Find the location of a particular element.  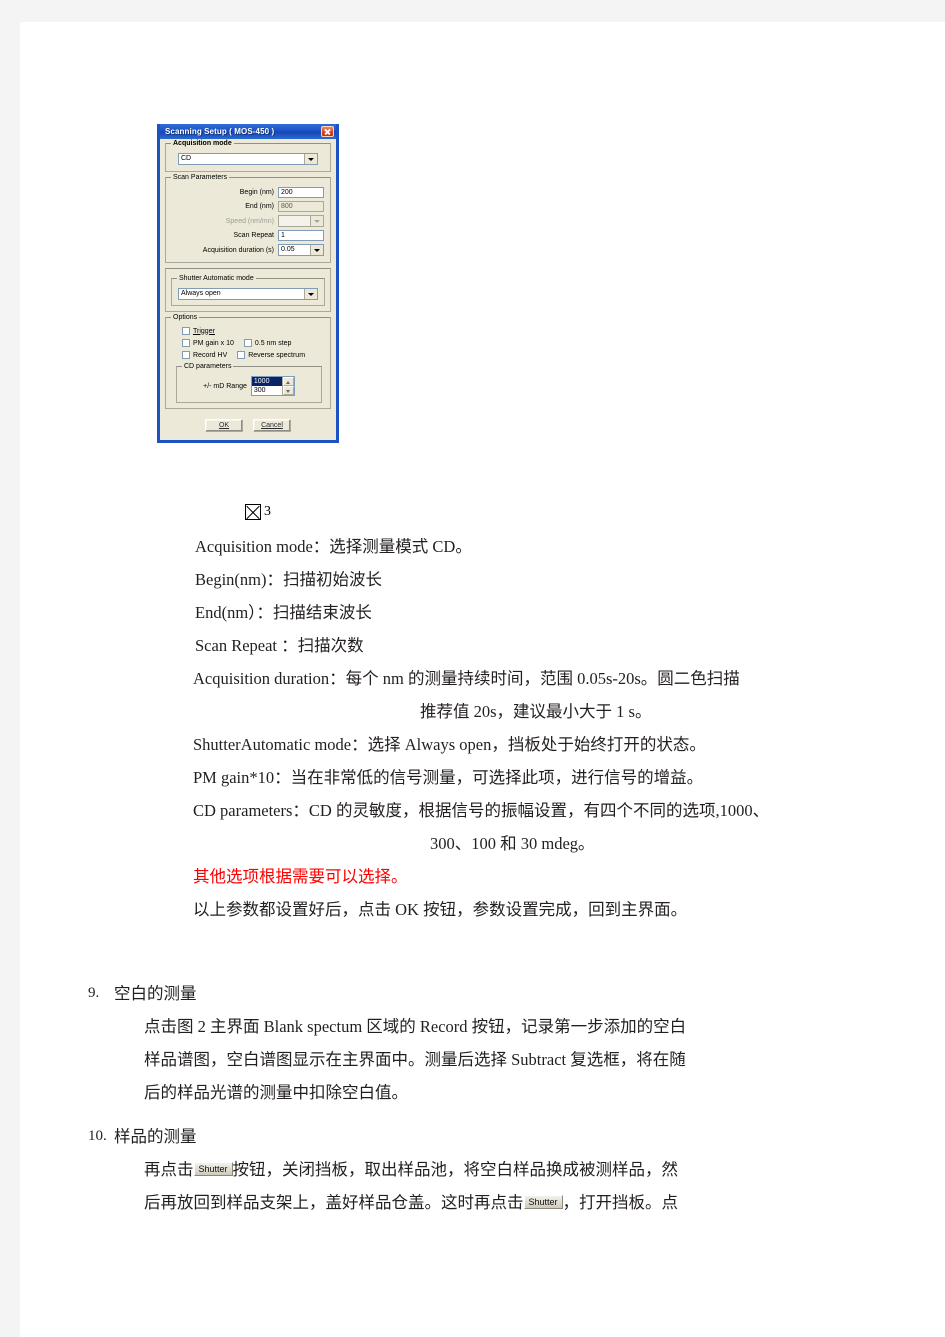

scan-repeat-input: 1 is located at coordinates (301, 235).